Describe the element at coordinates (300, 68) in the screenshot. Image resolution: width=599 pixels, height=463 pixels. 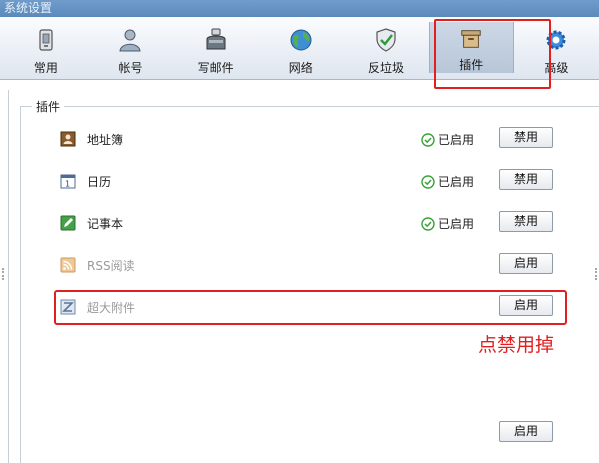
I see `tab-label: 网络` at that location.